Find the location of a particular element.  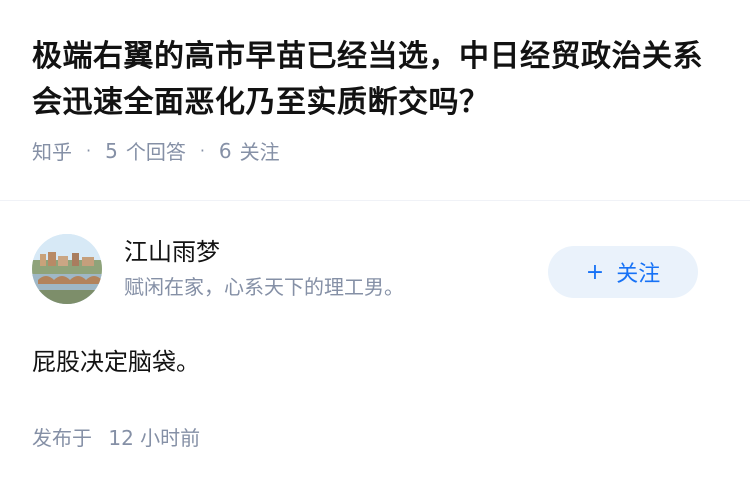

answer-count: 5 is located at coordinates (111, 150).